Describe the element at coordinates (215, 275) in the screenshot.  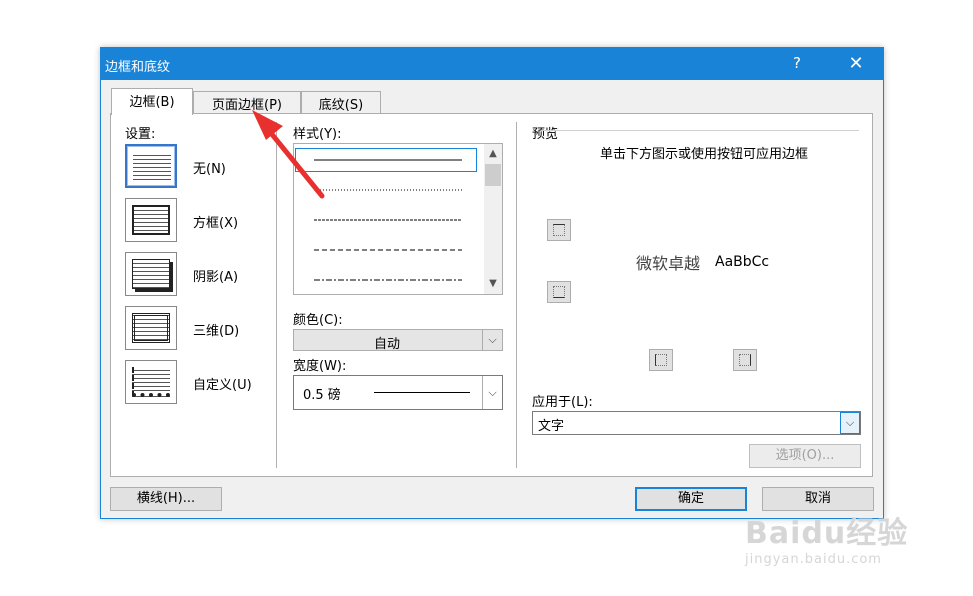
I see `setting-shadow-label: 阴影(A)` at that location.